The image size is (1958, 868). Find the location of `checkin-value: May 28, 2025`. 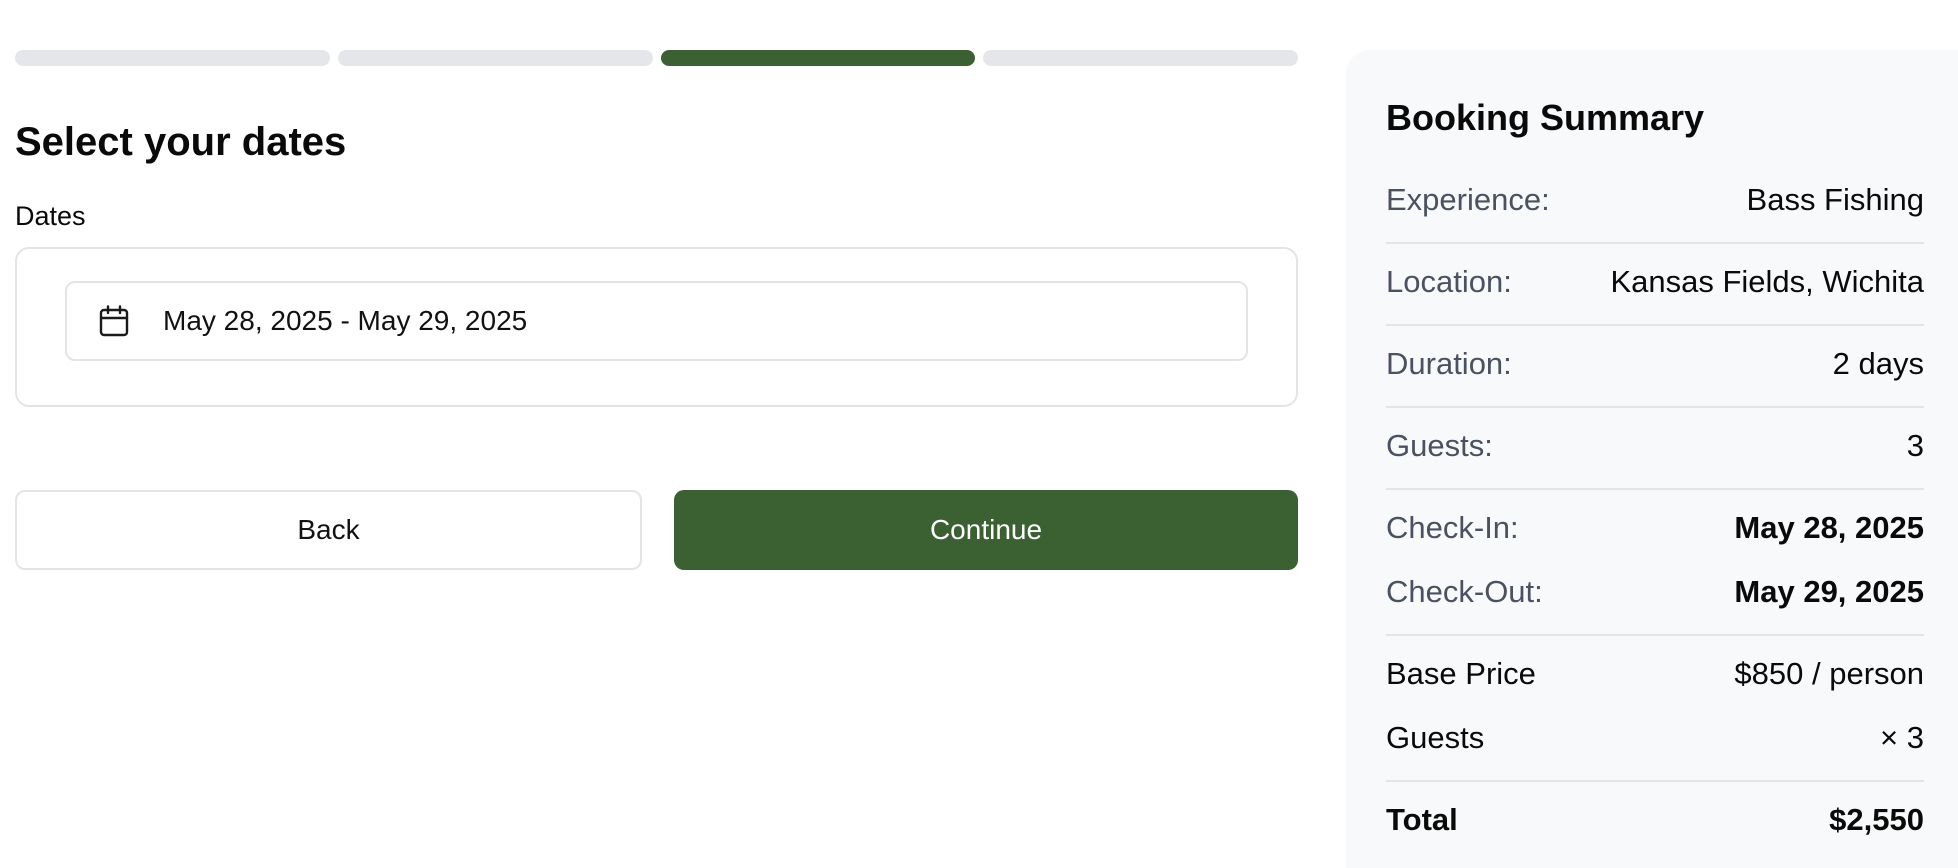

checkin-value: May 28, 2025 is located at coordinates (1829, 527).